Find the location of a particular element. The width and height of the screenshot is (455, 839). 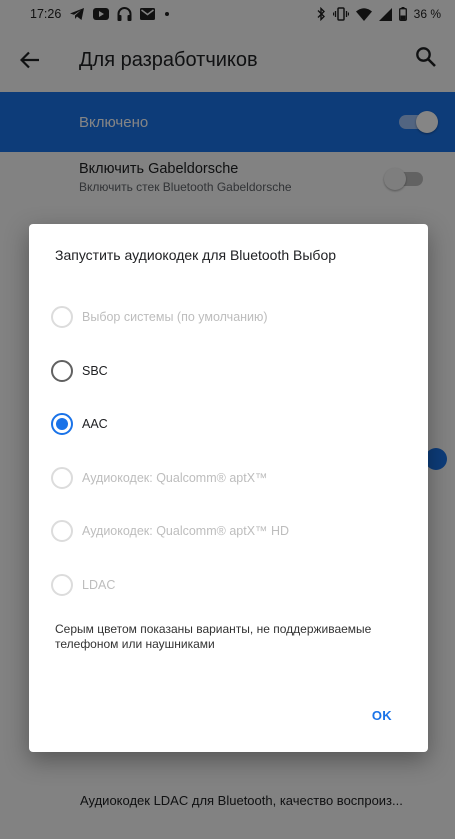

option-label: LDAC is located at coordinates (99, 585).